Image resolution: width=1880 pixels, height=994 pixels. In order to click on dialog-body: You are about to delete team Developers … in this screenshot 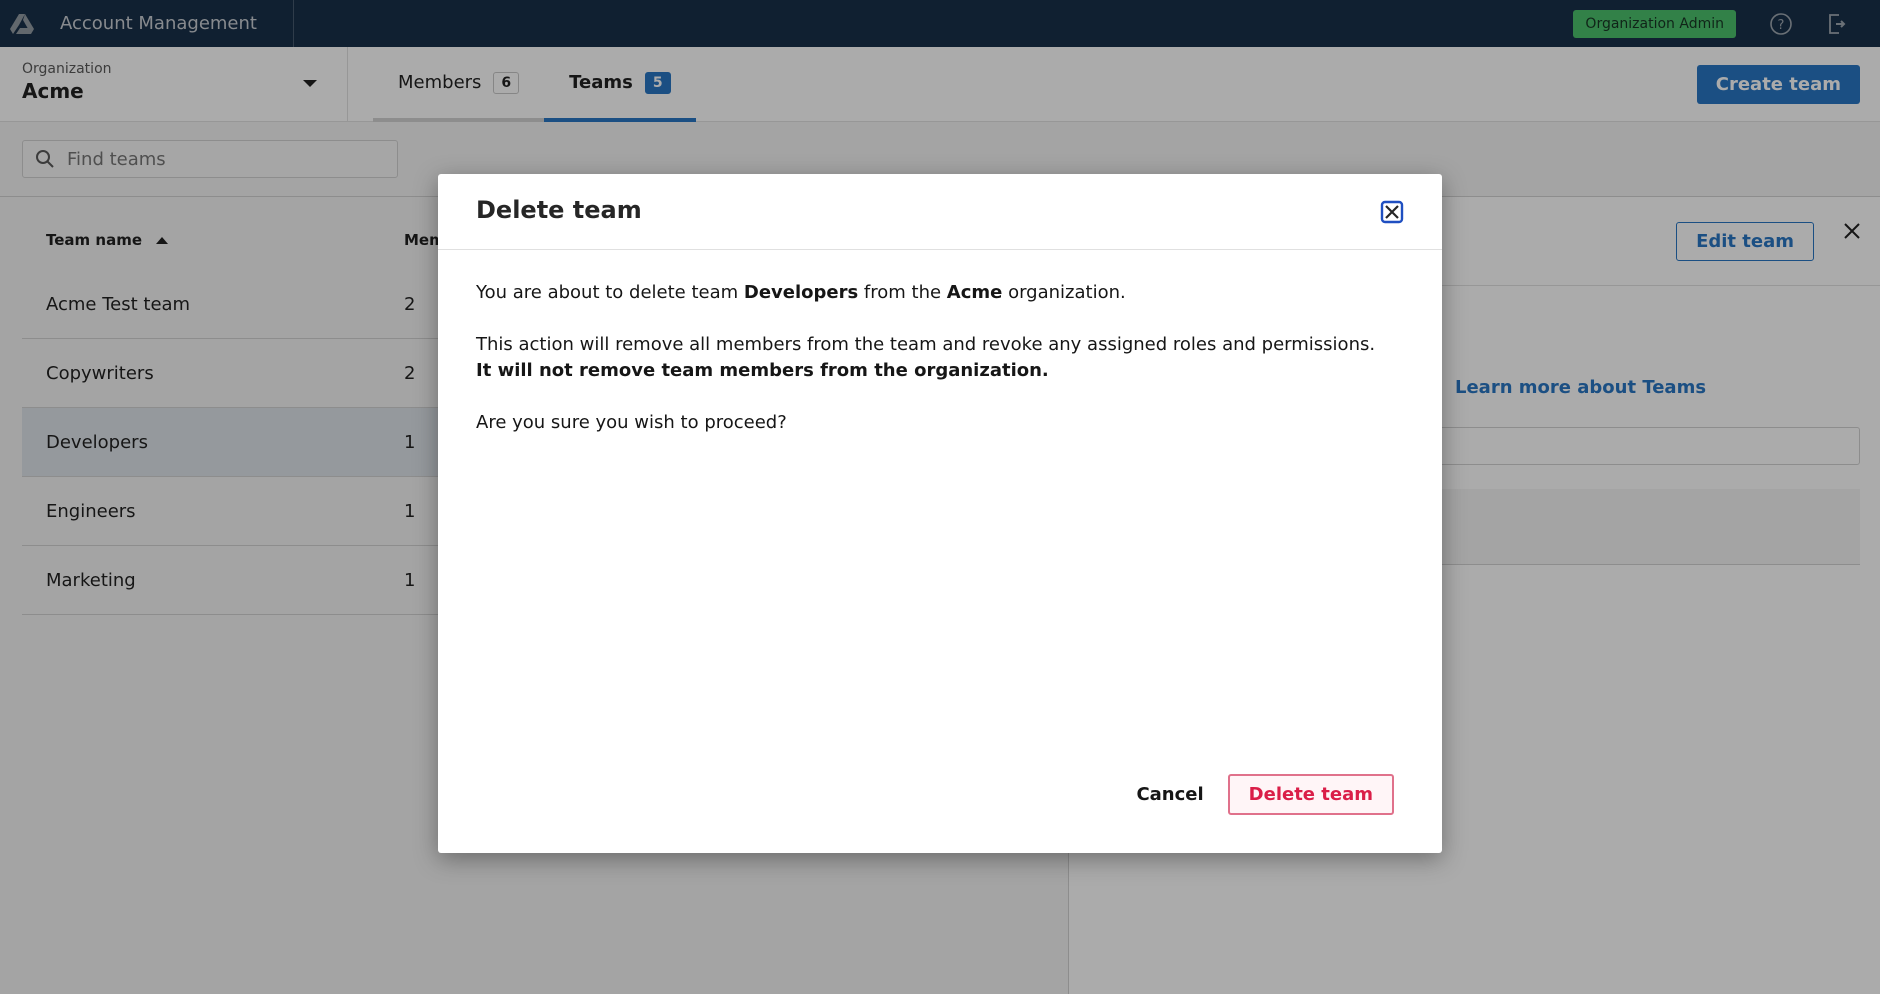, I will do `click(940, 371)`.